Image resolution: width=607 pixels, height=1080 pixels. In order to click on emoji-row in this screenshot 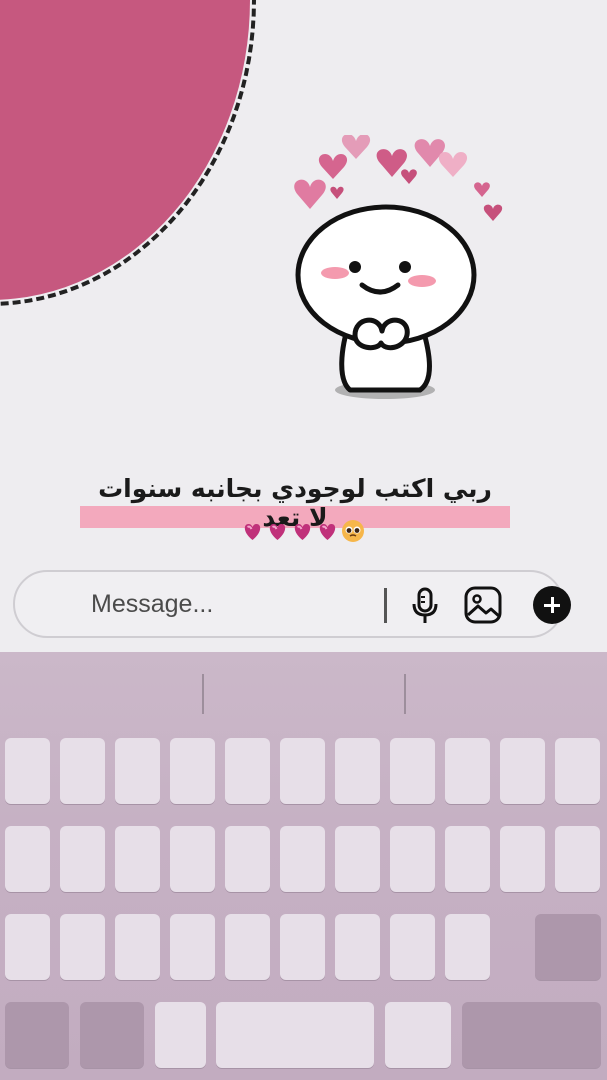, I will do `click(302, 531)`.